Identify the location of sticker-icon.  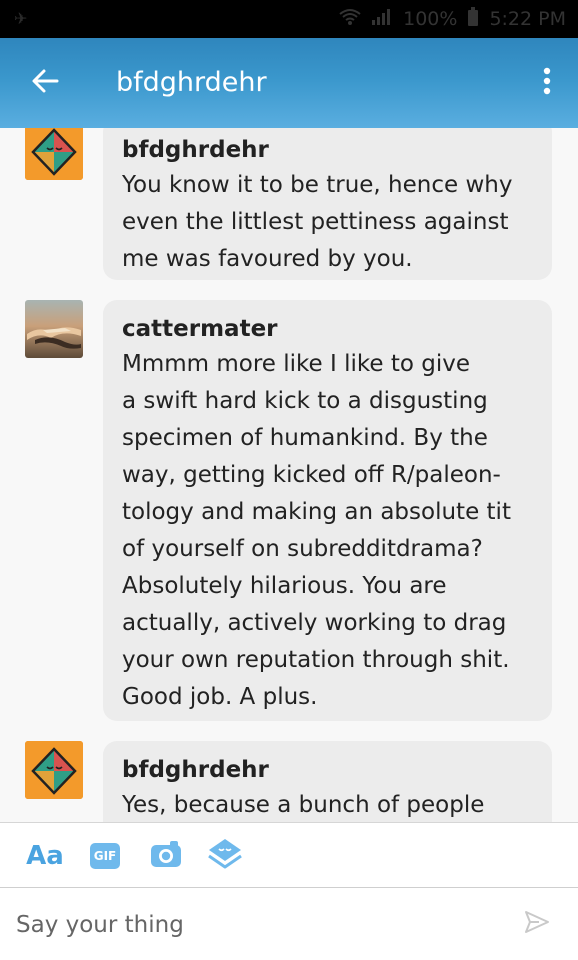
(225, 856).